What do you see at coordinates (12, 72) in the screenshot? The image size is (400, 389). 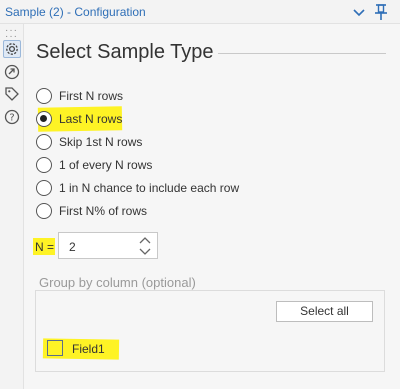 I see `navigate-icon` at bounding box center [12, 72].